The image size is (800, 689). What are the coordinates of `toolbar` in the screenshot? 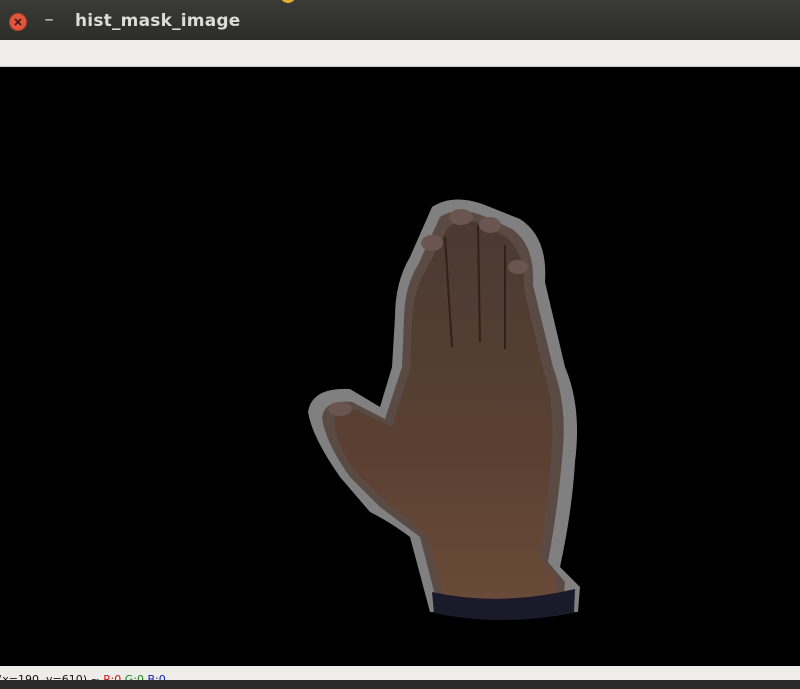 It's located at (400, 53).